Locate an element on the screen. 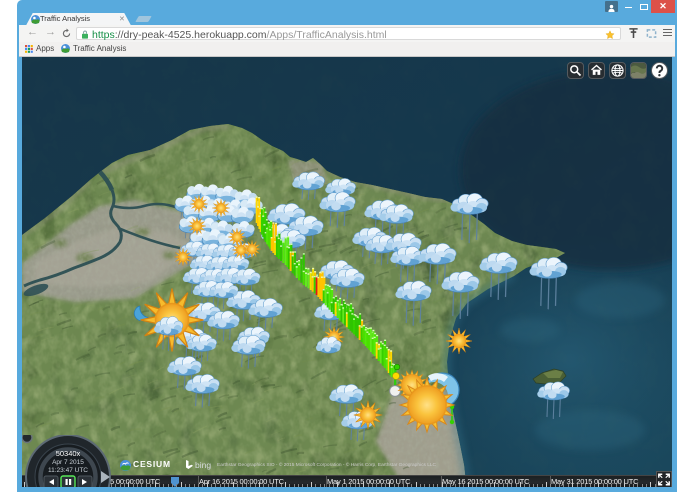  svg-text: 50340x is located at coordinates (68, 453).